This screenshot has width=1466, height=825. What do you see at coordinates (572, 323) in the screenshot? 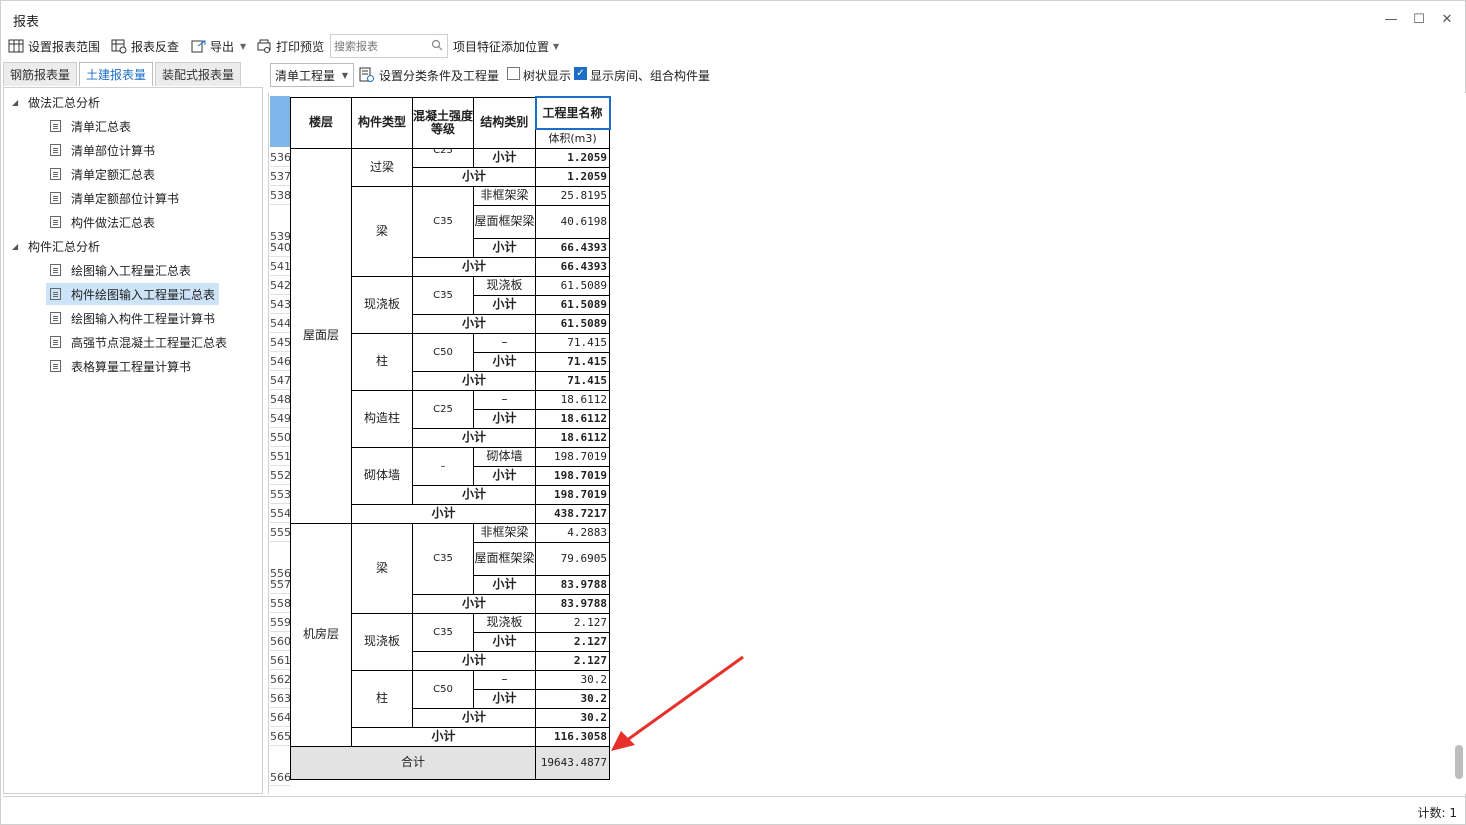
I see `value-544: 61.5089` at bounding box center [572, 323].